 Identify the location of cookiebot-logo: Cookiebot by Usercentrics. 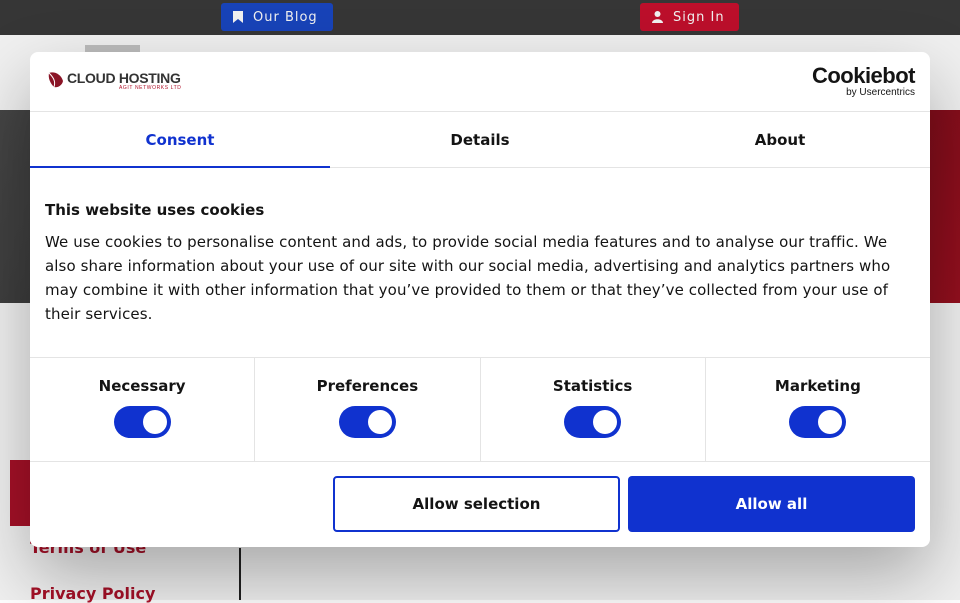
(863, 81).